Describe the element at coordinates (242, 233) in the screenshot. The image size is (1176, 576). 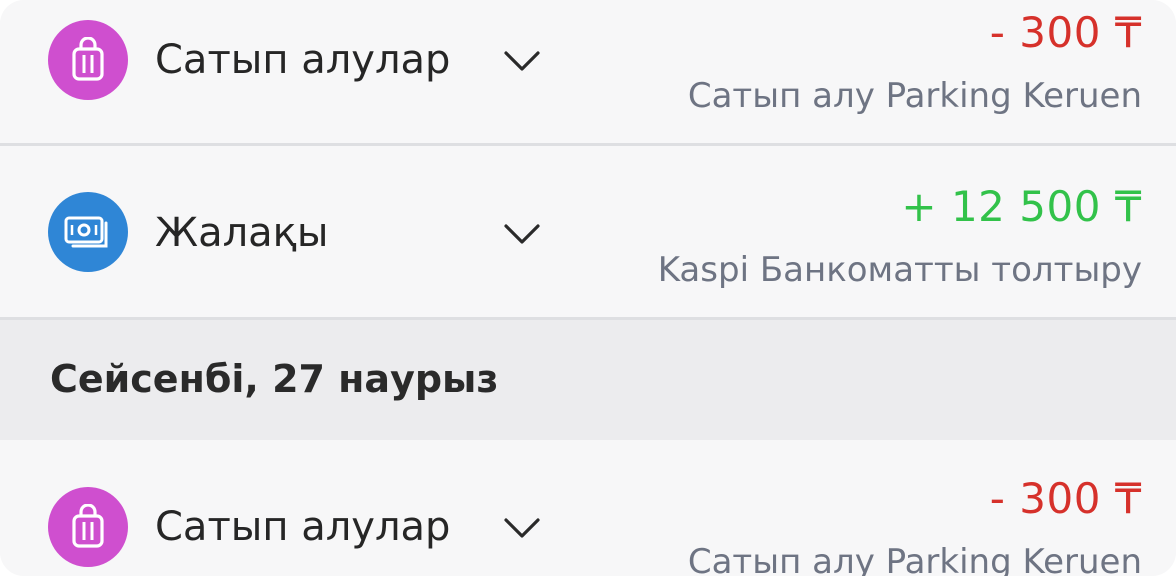
I see `transaction-category: Жалақы` at that location.